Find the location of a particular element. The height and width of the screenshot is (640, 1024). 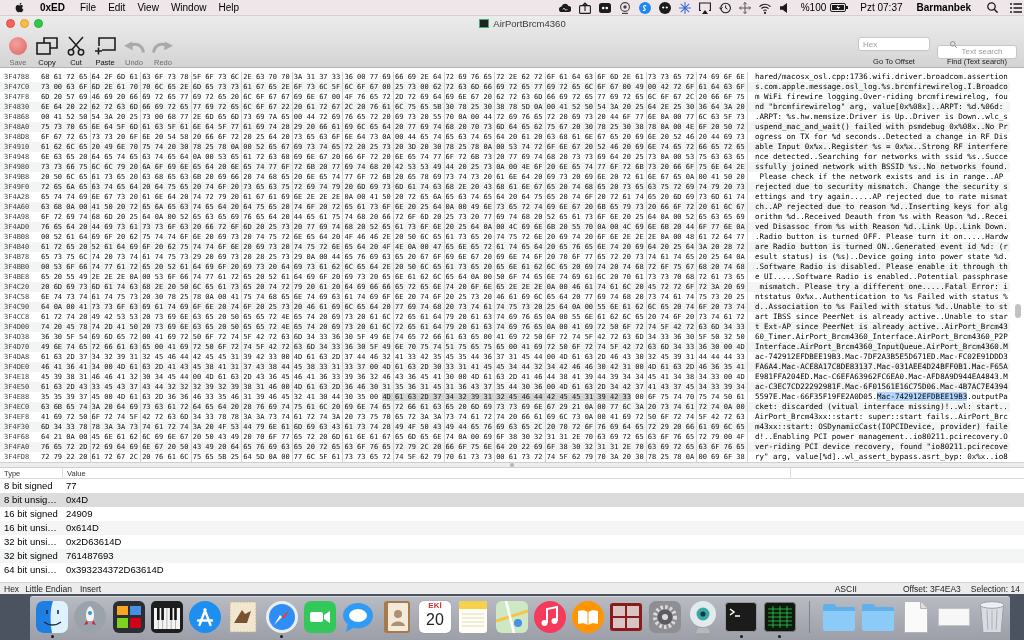

rocket-icon is located at coordinates (90, 617).